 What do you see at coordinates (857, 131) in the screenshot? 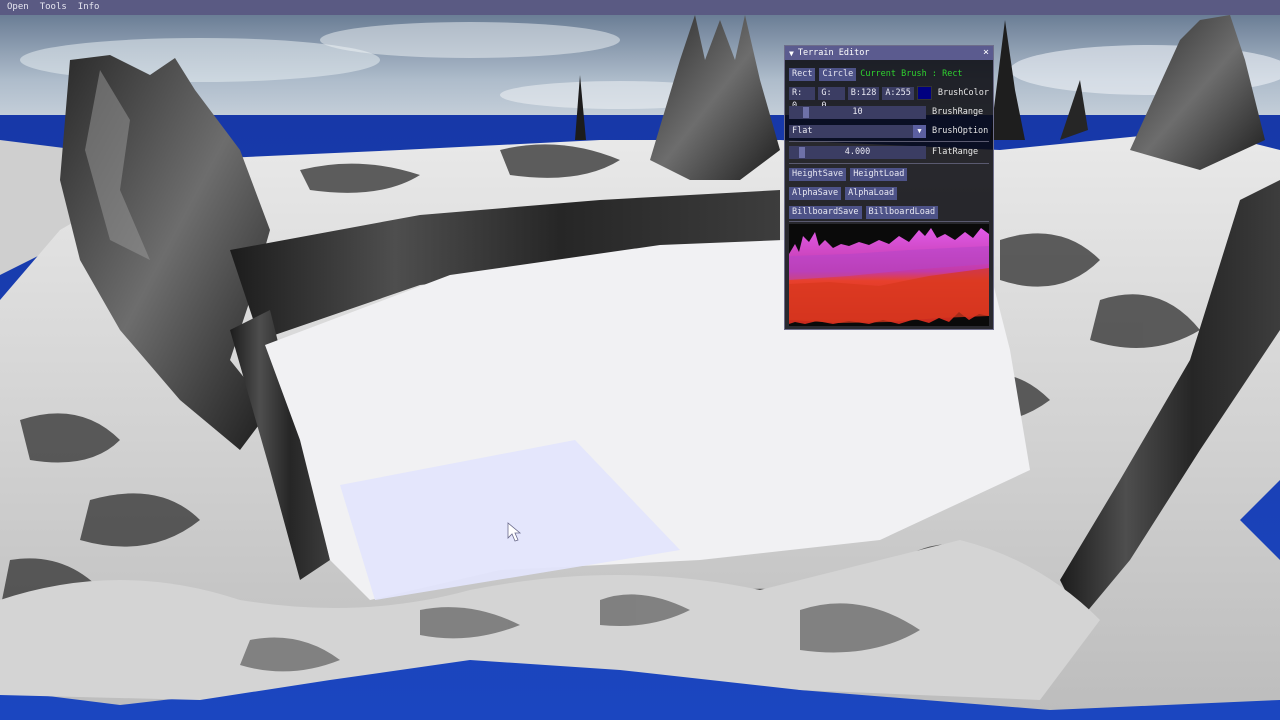
I see `brush-option-combo: Flat ▼` at bounding box center [857, 131].